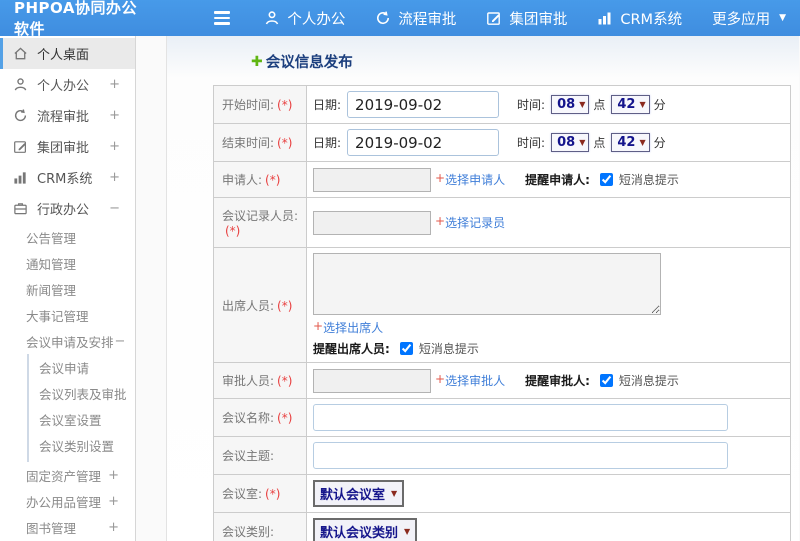  What do you see at coordinates (82, 369) in the screenshot?
I see `sidebar-item-meeting-apply: 会议申请` at bounding box center [82, 369].